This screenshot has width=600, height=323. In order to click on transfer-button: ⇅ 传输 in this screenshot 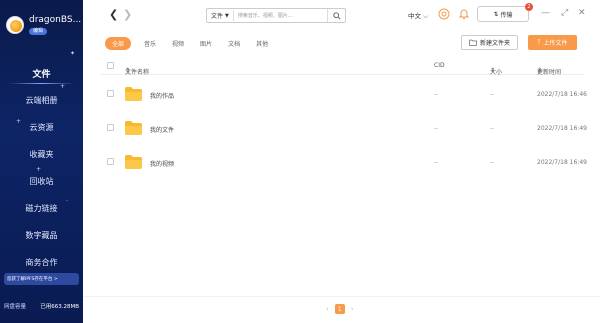, I will do `click(503, 14)`.